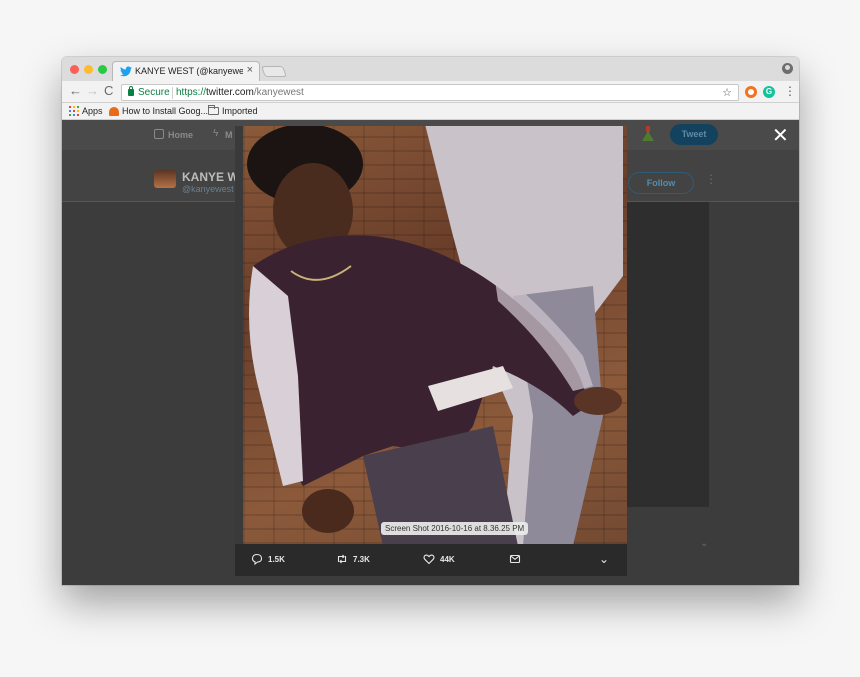 The image size is (860, 677). Describe the element at coordinates (74, 111) in the screenshot. I see `apps-grid-icon` at that location.